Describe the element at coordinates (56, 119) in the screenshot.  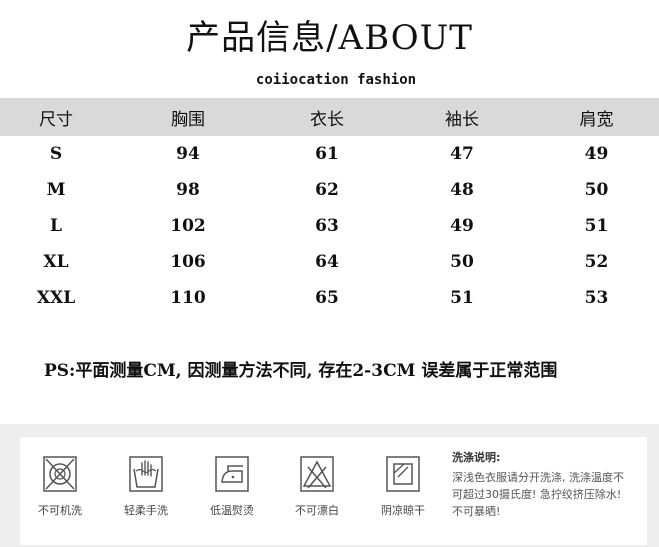
I see `header-size: 尺寸` at that location.